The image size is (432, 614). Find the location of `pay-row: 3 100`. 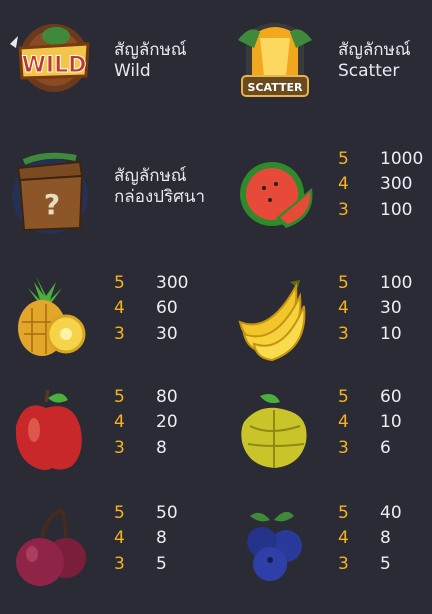

pay-row: 3 100 is located at coordinates (380, 210).